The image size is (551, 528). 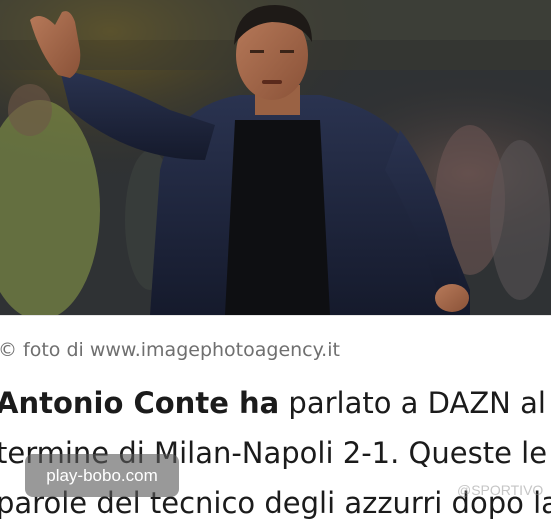 What do you see at coordinates (181, 350) in the screenshot?
I see `caption-text: foto di www.imagephotoagency.it` at bounding box center [181, 350].